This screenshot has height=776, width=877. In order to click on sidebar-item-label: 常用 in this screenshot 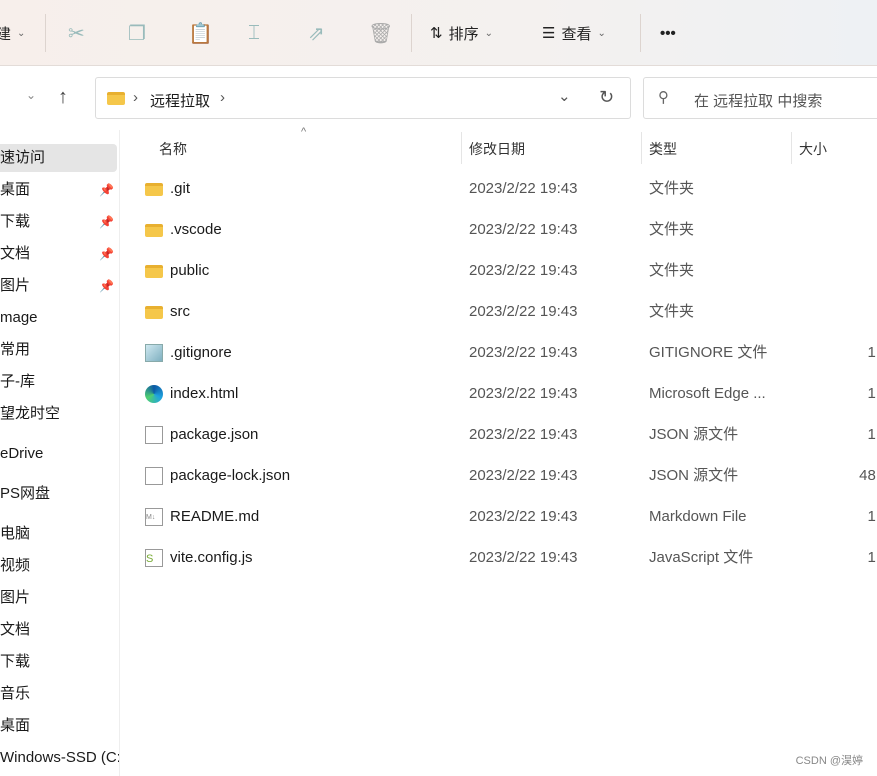, I will do `click(15, 349)`.